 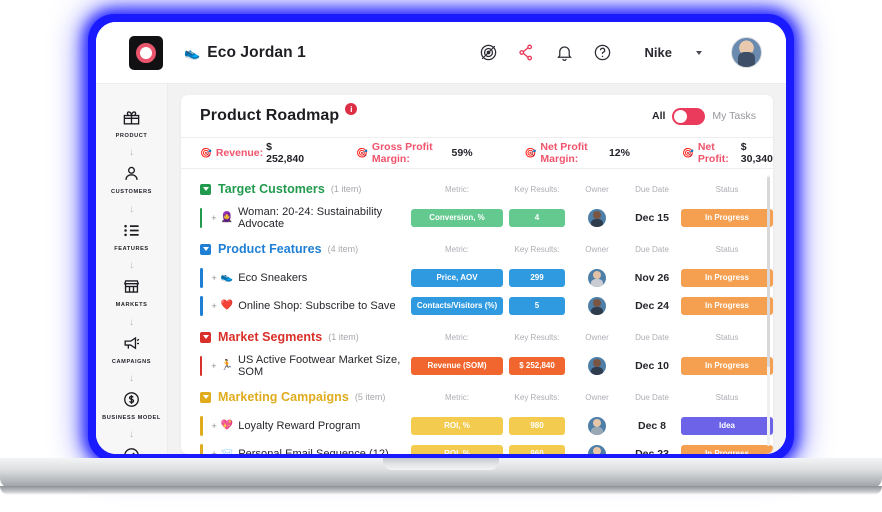 I want to click on view-toggle: All My Tasks, so click(x=704, y=116).